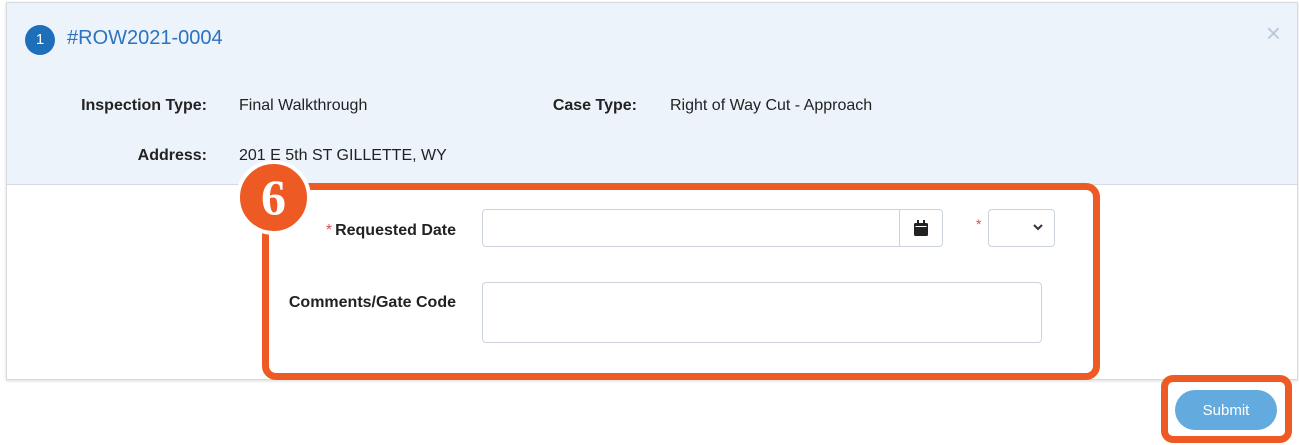 The height and width of the screenshot is (445, 1299). I want to click on calendar-button, so click(921, 228).